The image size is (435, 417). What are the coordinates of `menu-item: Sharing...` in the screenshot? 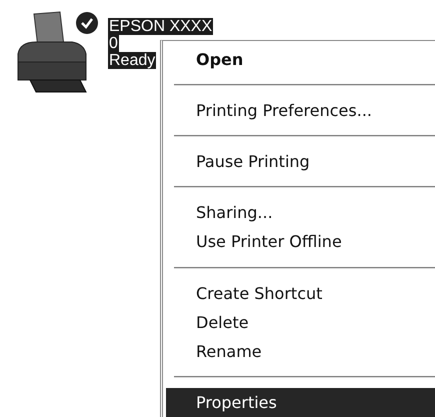 It's located at (300, 213).